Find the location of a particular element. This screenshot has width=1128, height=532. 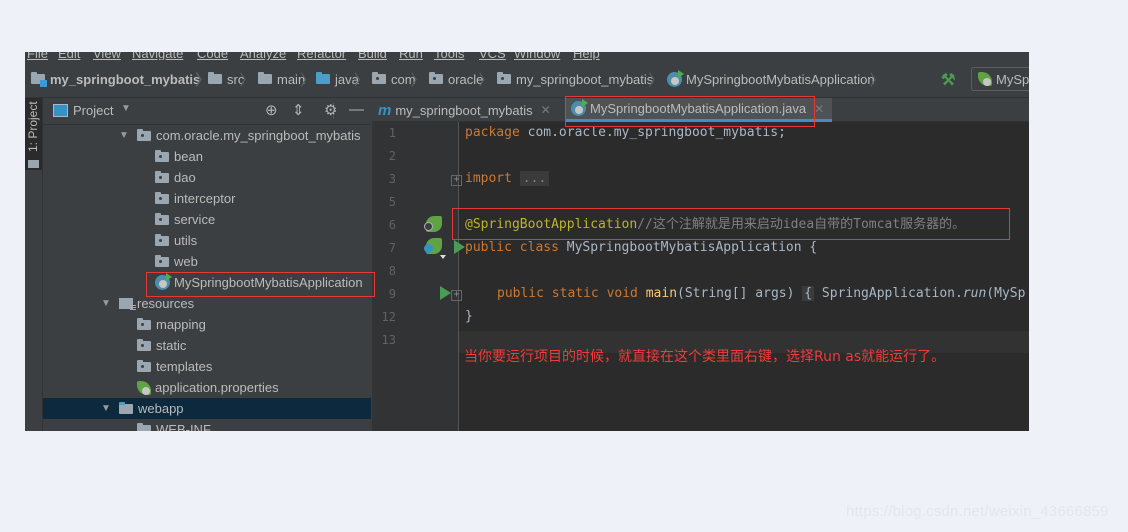

tree-item-label: dao is located at coordinates (185, 177).